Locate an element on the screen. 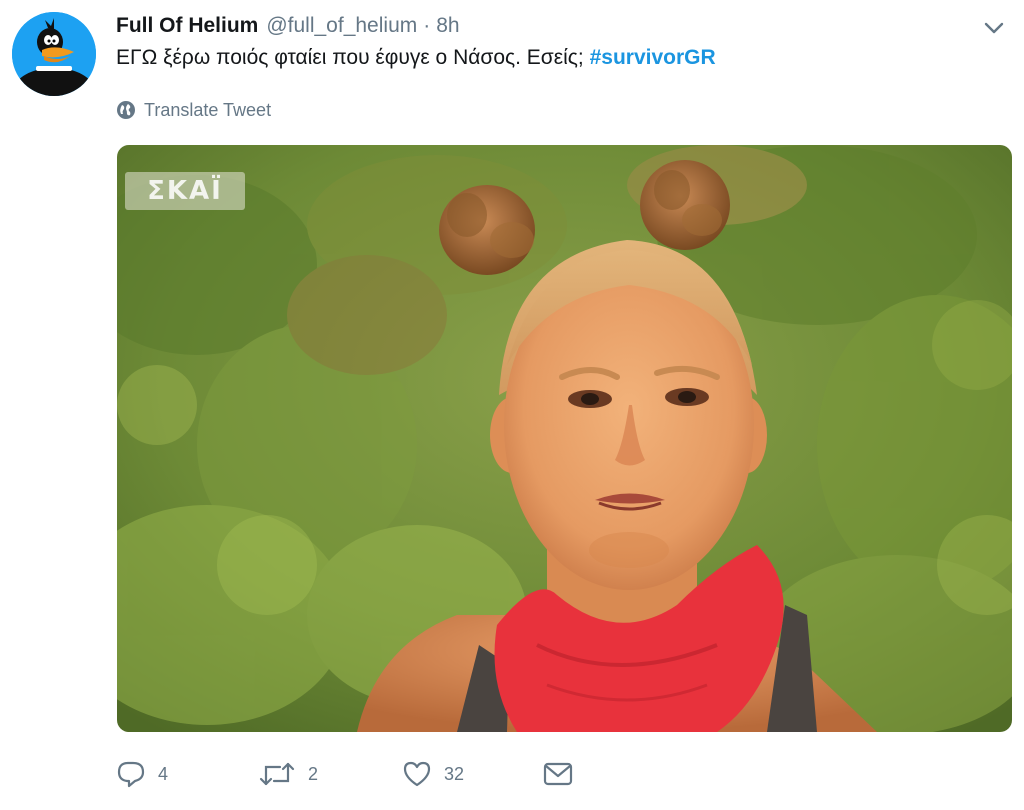  like-count: 32 is located at coordinates (454, 773).